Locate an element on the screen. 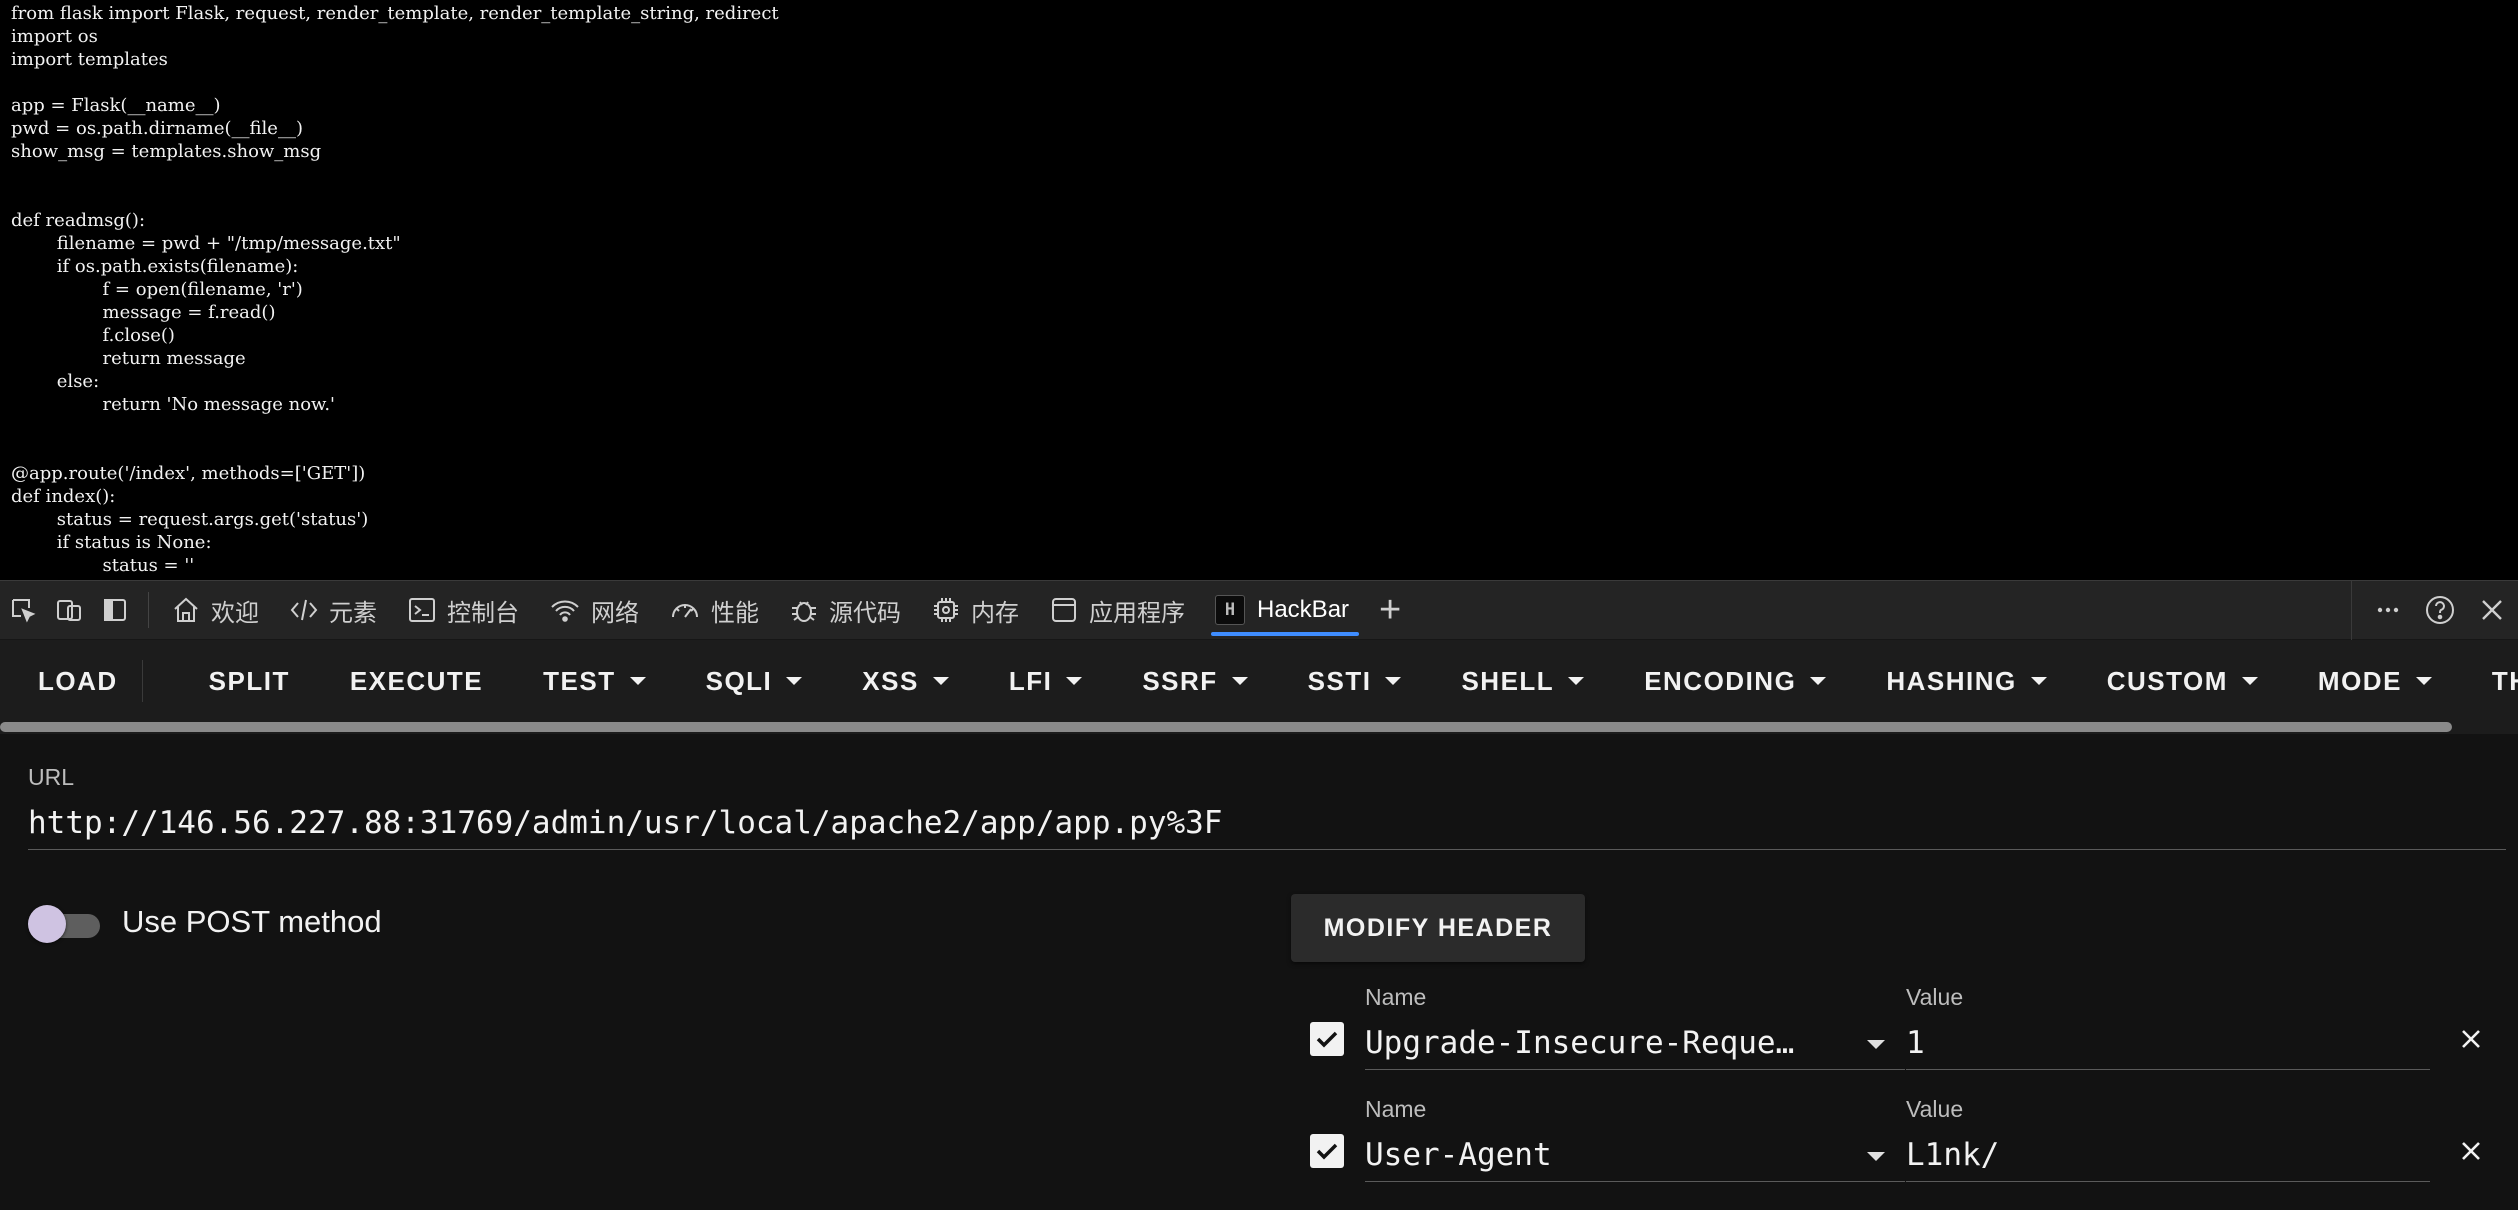 This screenshot has width=2518, height=1210. dock-side-icon is located at coordinates (115, 610).